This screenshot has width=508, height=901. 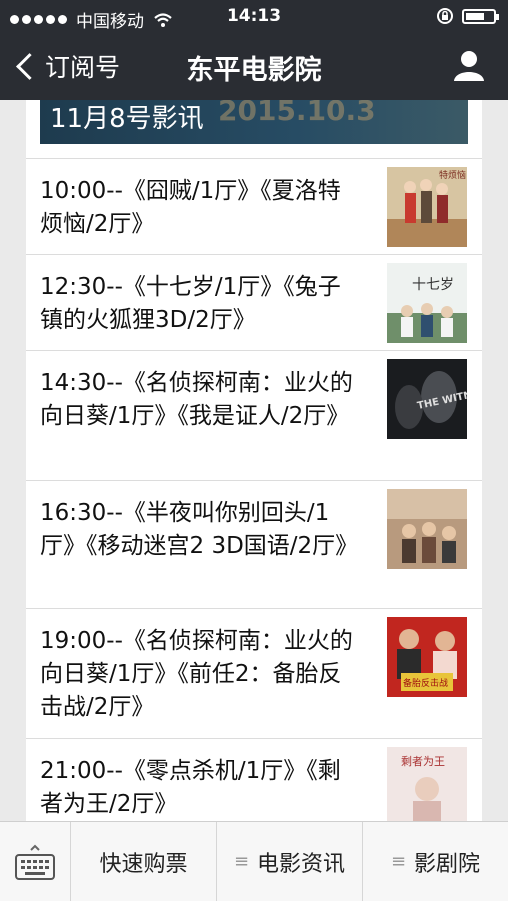 I want to click on poster-text: 剩者为王, so click(x=423, y=761).